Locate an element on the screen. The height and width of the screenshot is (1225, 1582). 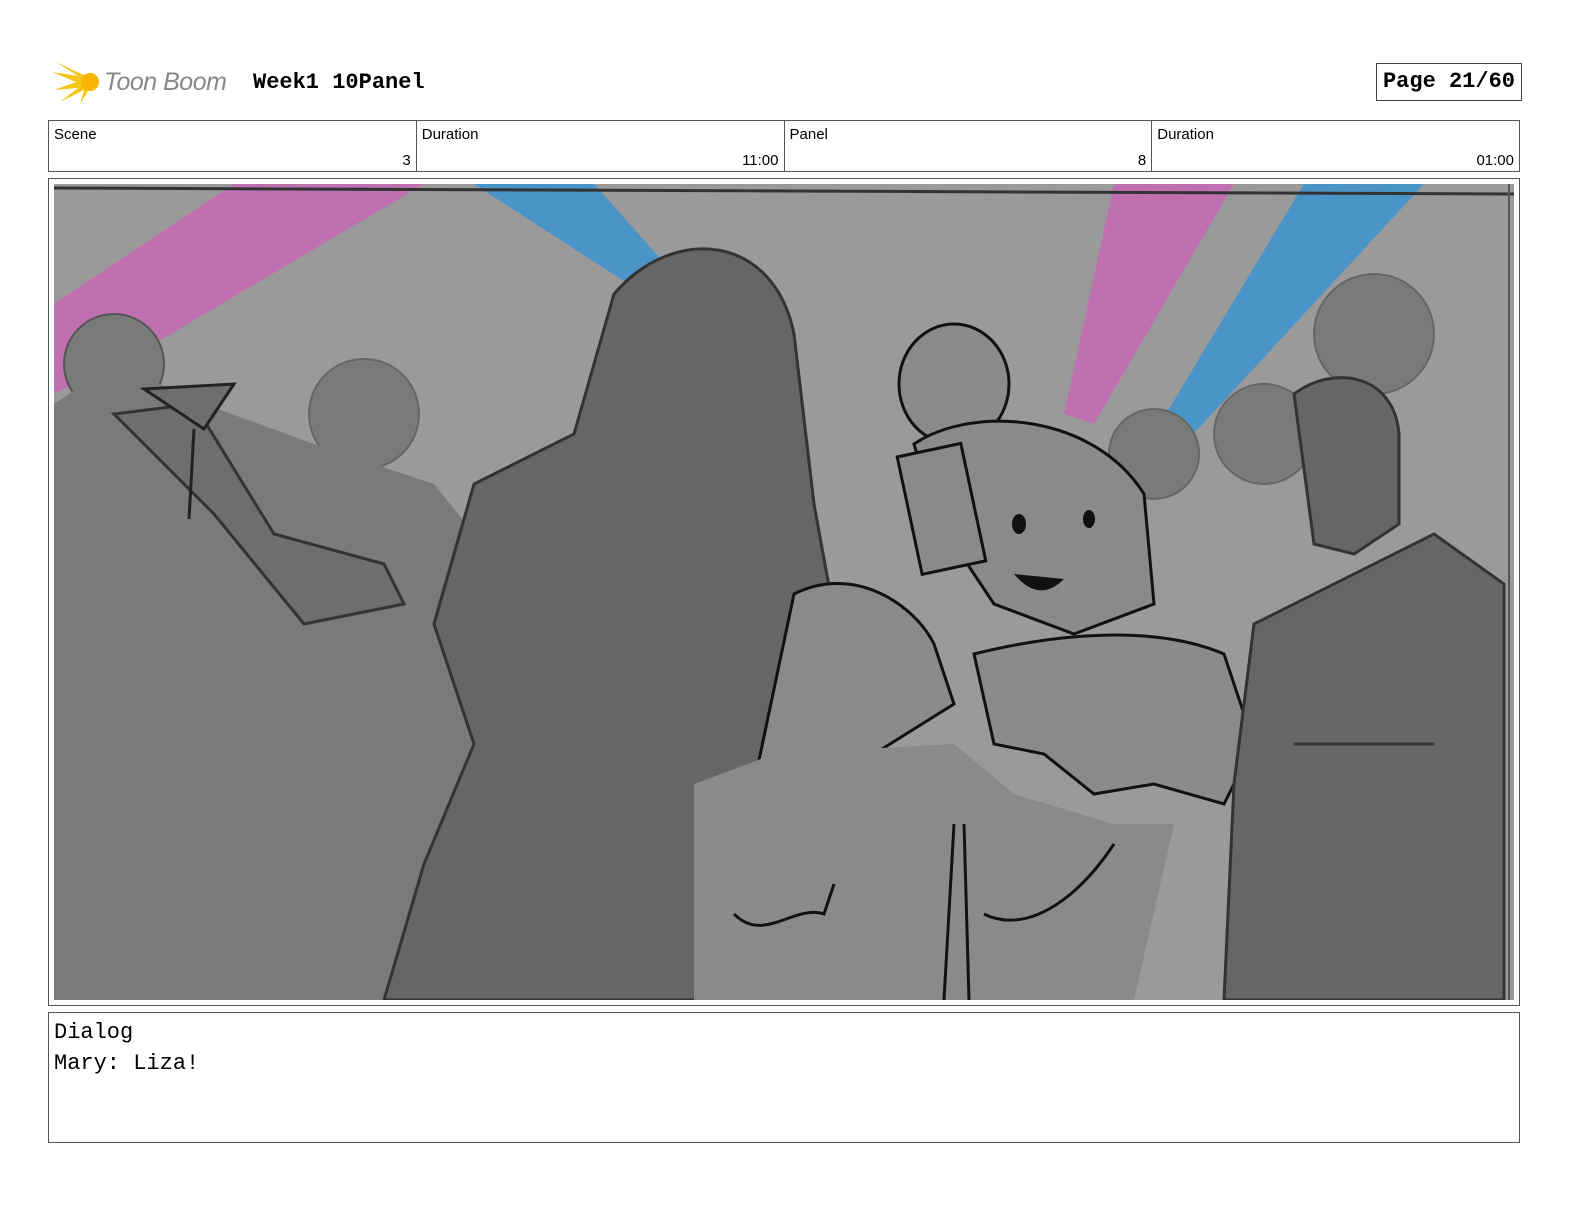
panel-duration-cell: Duration 01:00 is located at coordinates (1335, 146).